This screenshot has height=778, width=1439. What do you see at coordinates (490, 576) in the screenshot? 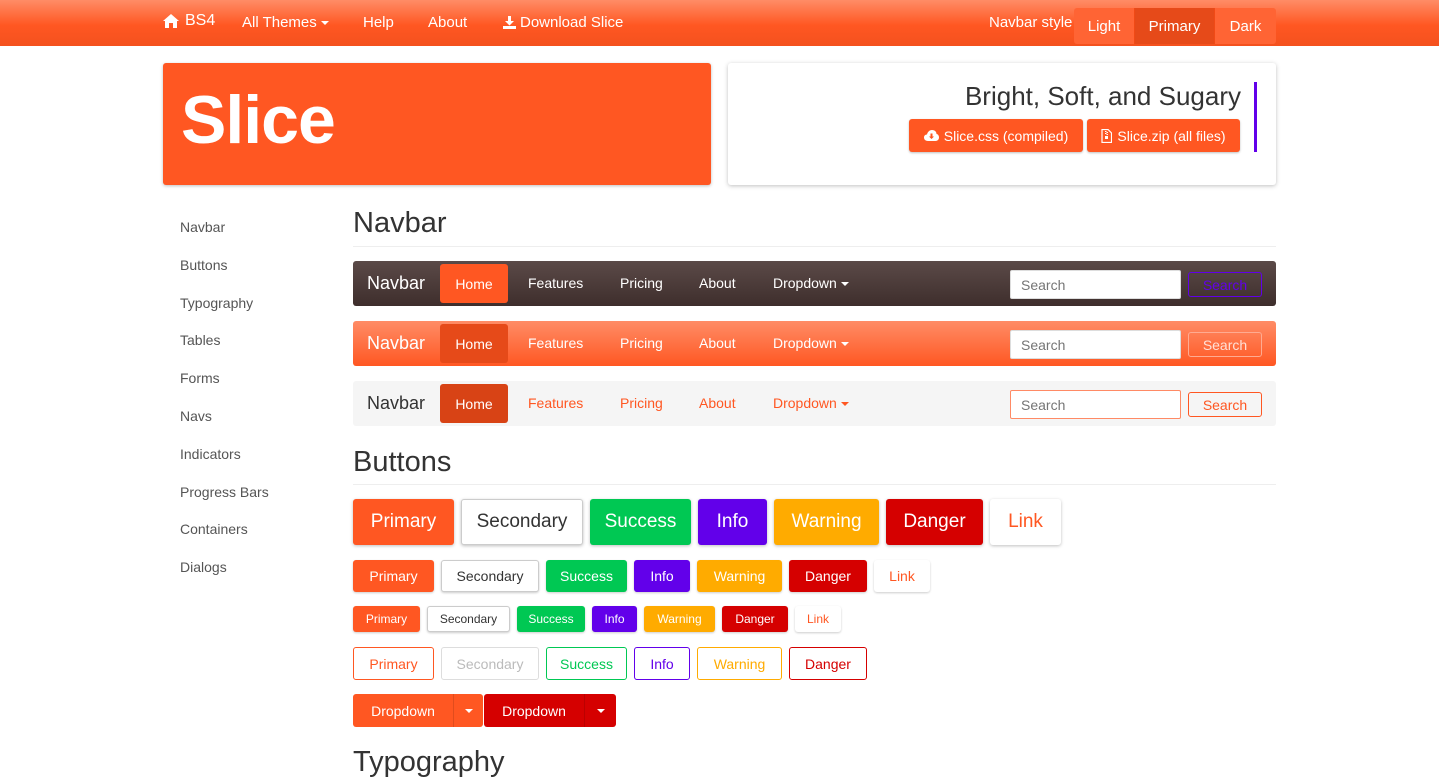
I see `secondary-button: Secondary` at bounding box center [490, 576].